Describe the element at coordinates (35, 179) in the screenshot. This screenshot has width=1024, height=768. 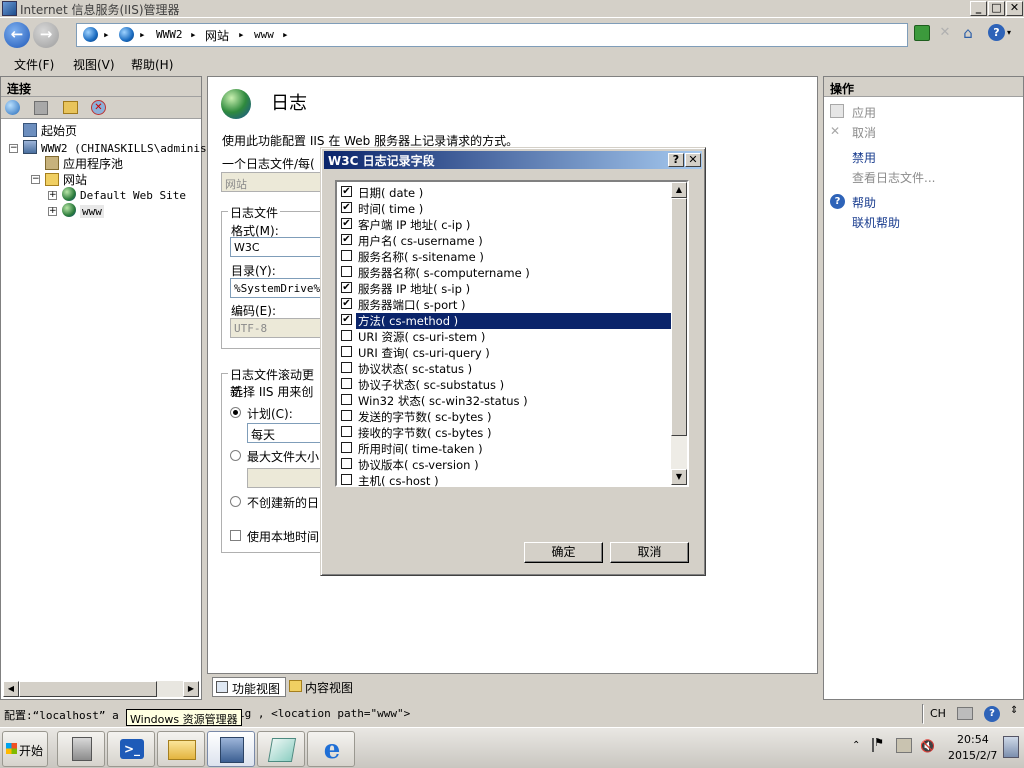
I see `tree-collapse-sites: −` at that location.